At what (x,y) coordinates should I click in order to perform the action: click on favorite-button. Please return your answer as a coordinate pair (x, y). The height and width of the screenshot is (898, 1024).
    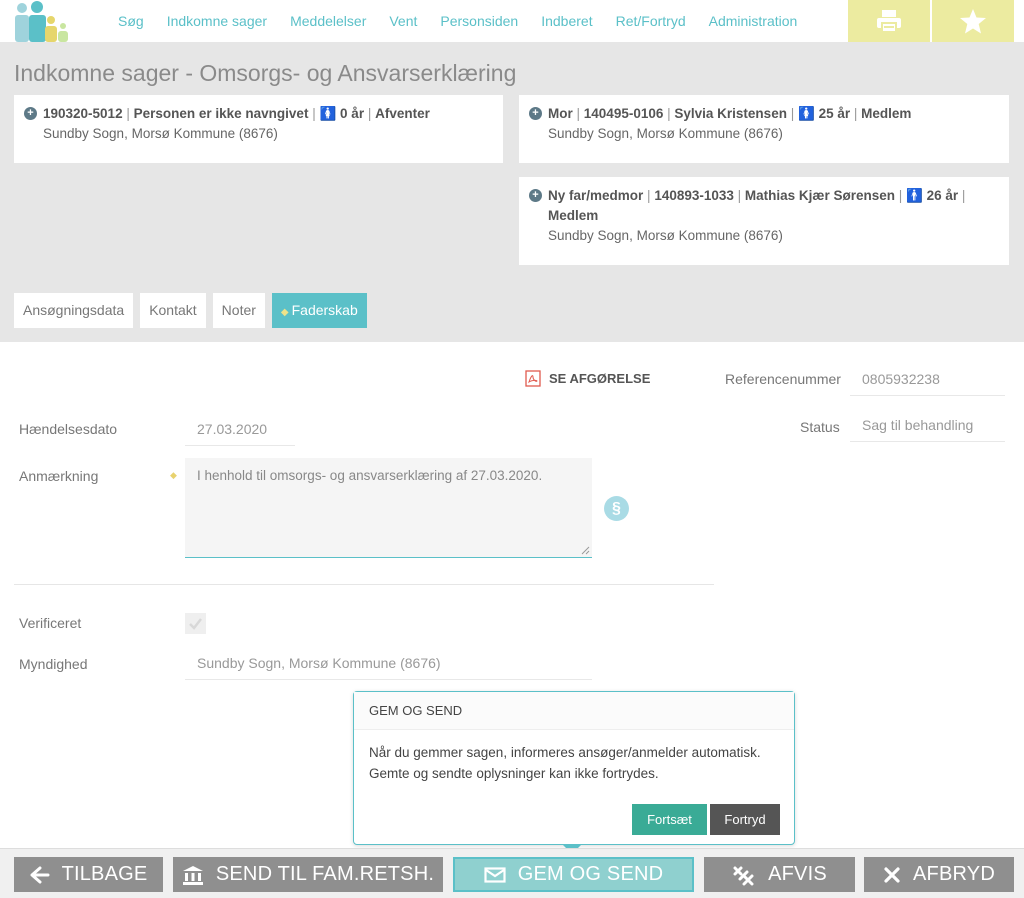
    Looking at the image, I should click on (973, 21).